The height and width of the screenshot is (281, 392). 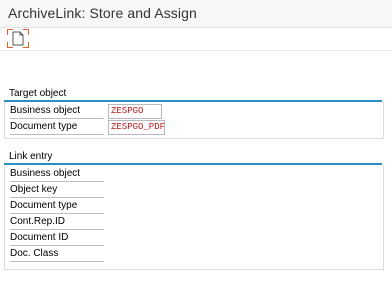 I want to click on document-icon, so click(x=18, y=38).